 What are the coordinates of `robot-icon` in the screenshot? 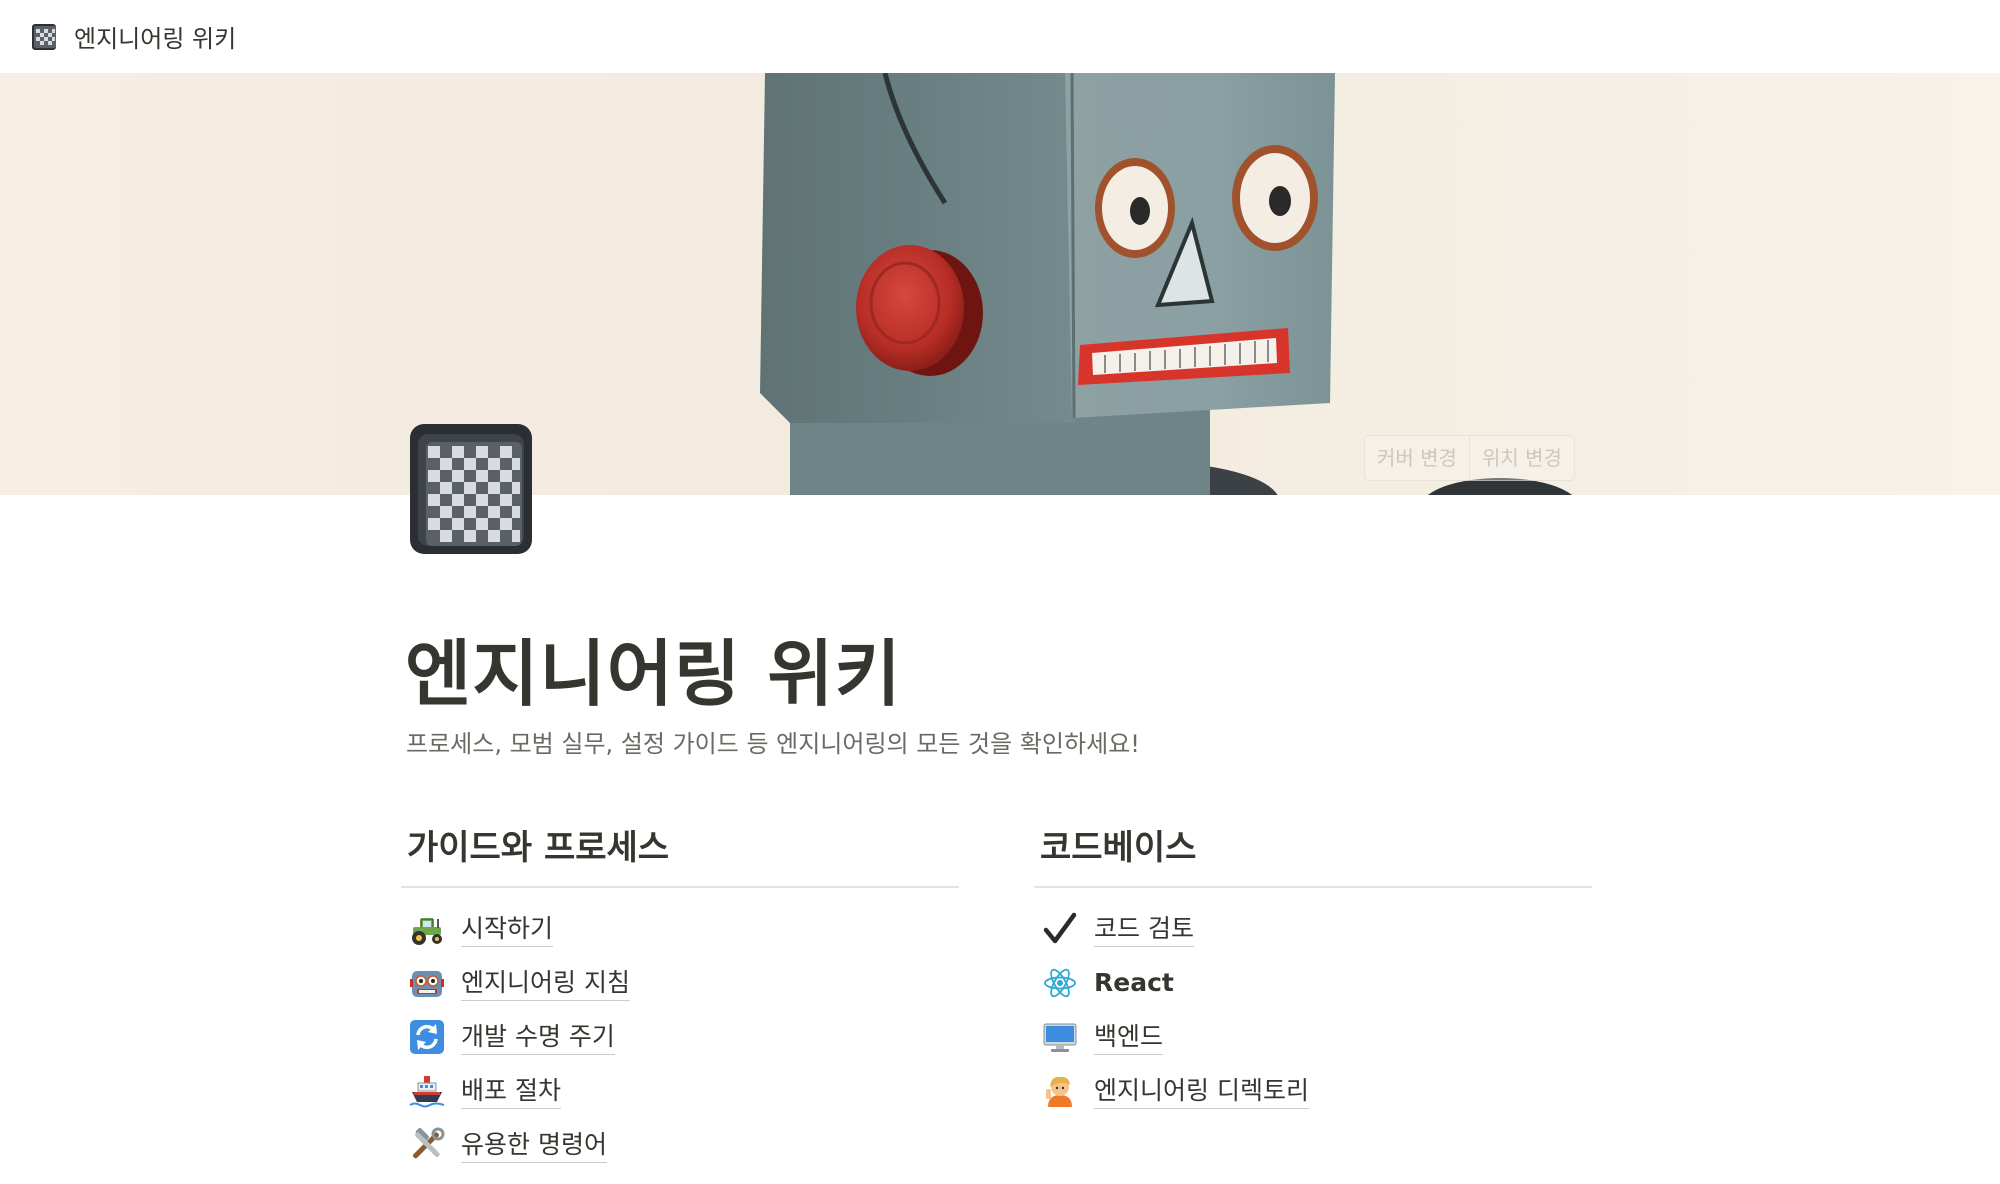 It's located at (427, 984).